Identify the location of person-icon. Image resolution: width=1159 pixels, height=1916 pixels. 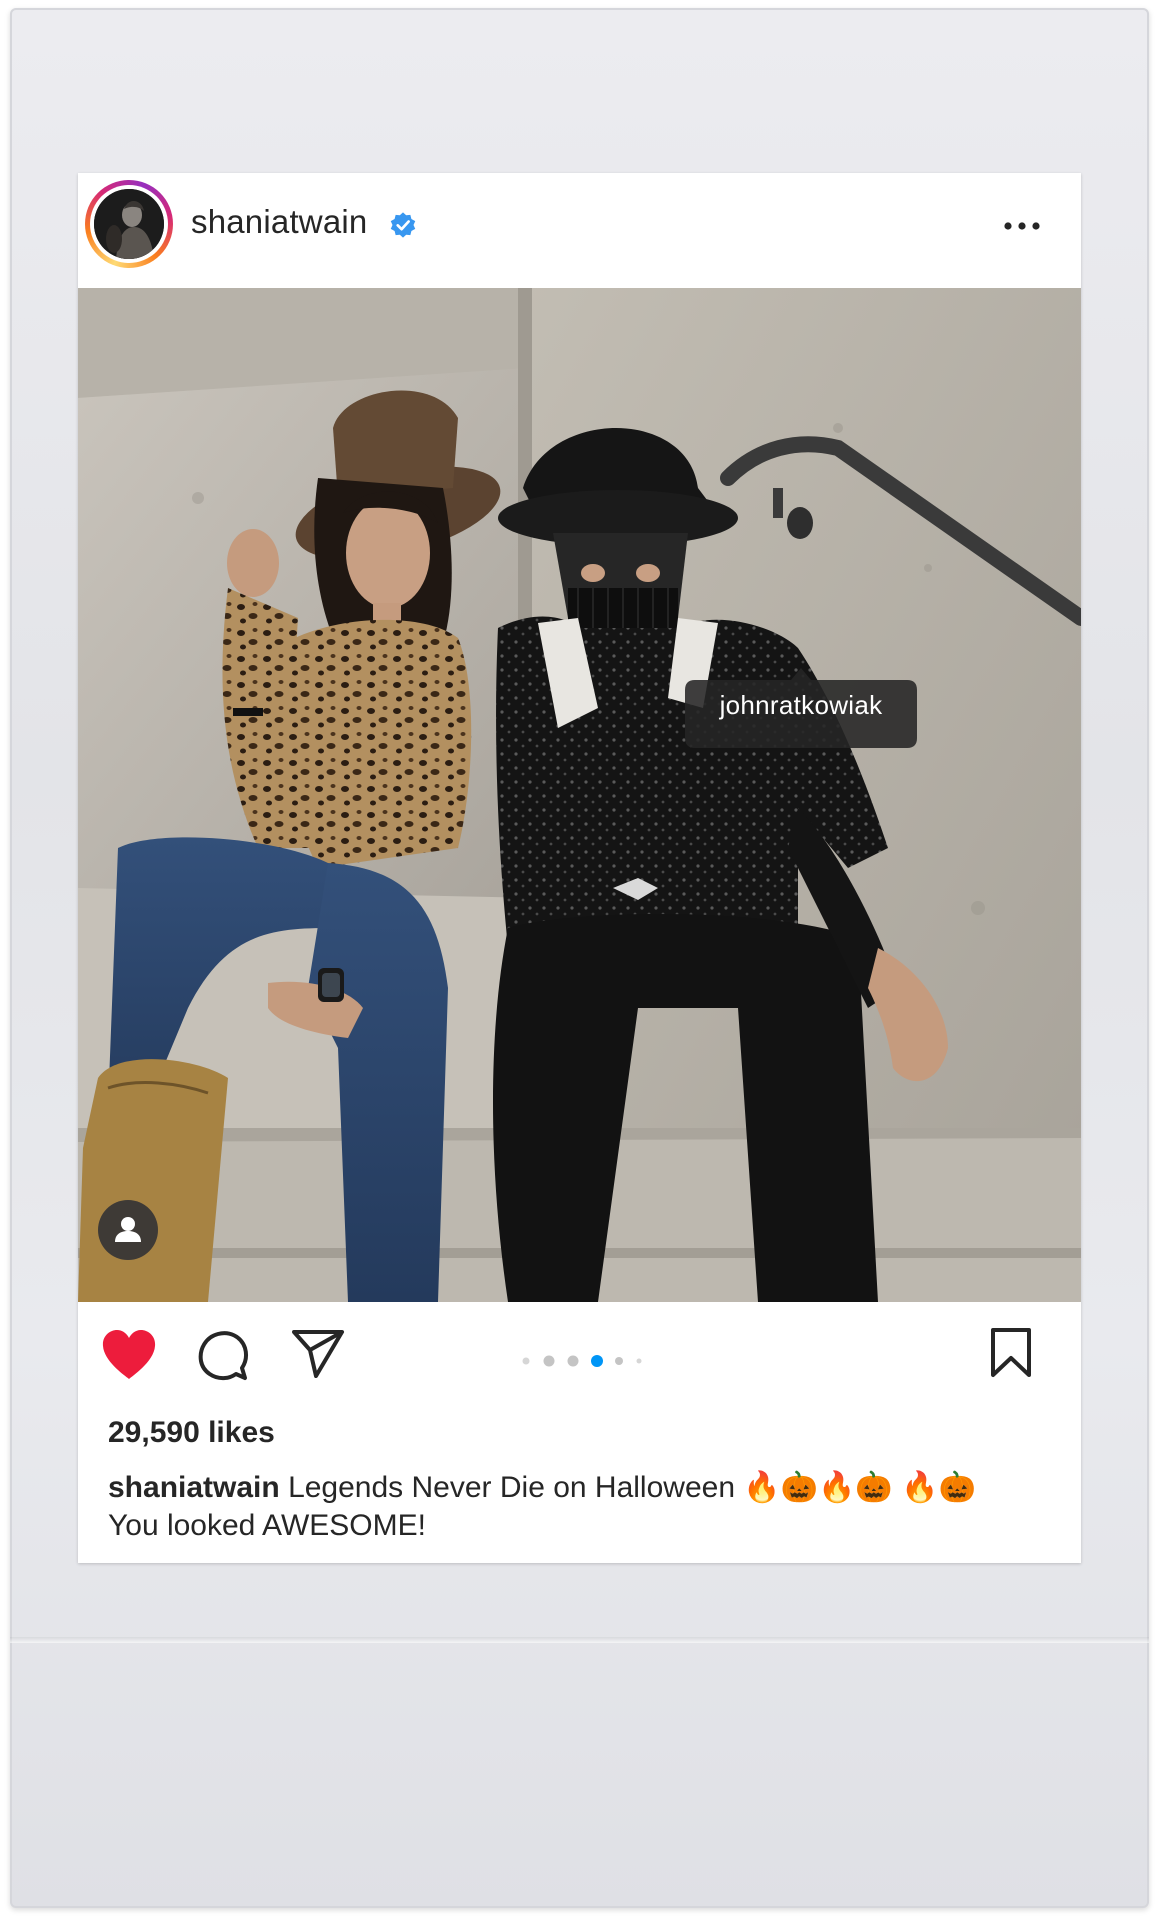
(128, 1229).